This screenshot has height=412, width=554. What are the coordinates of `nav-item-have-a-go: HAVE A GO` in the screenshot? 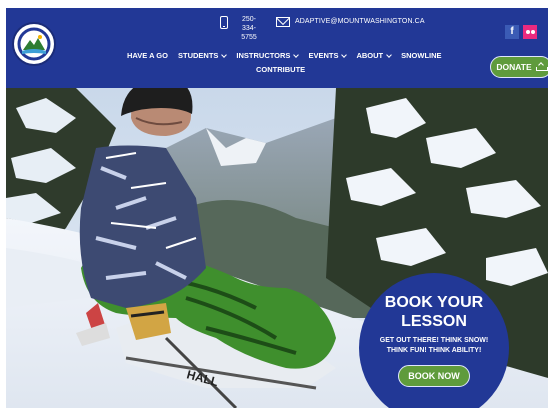 It's located at (147, 55).